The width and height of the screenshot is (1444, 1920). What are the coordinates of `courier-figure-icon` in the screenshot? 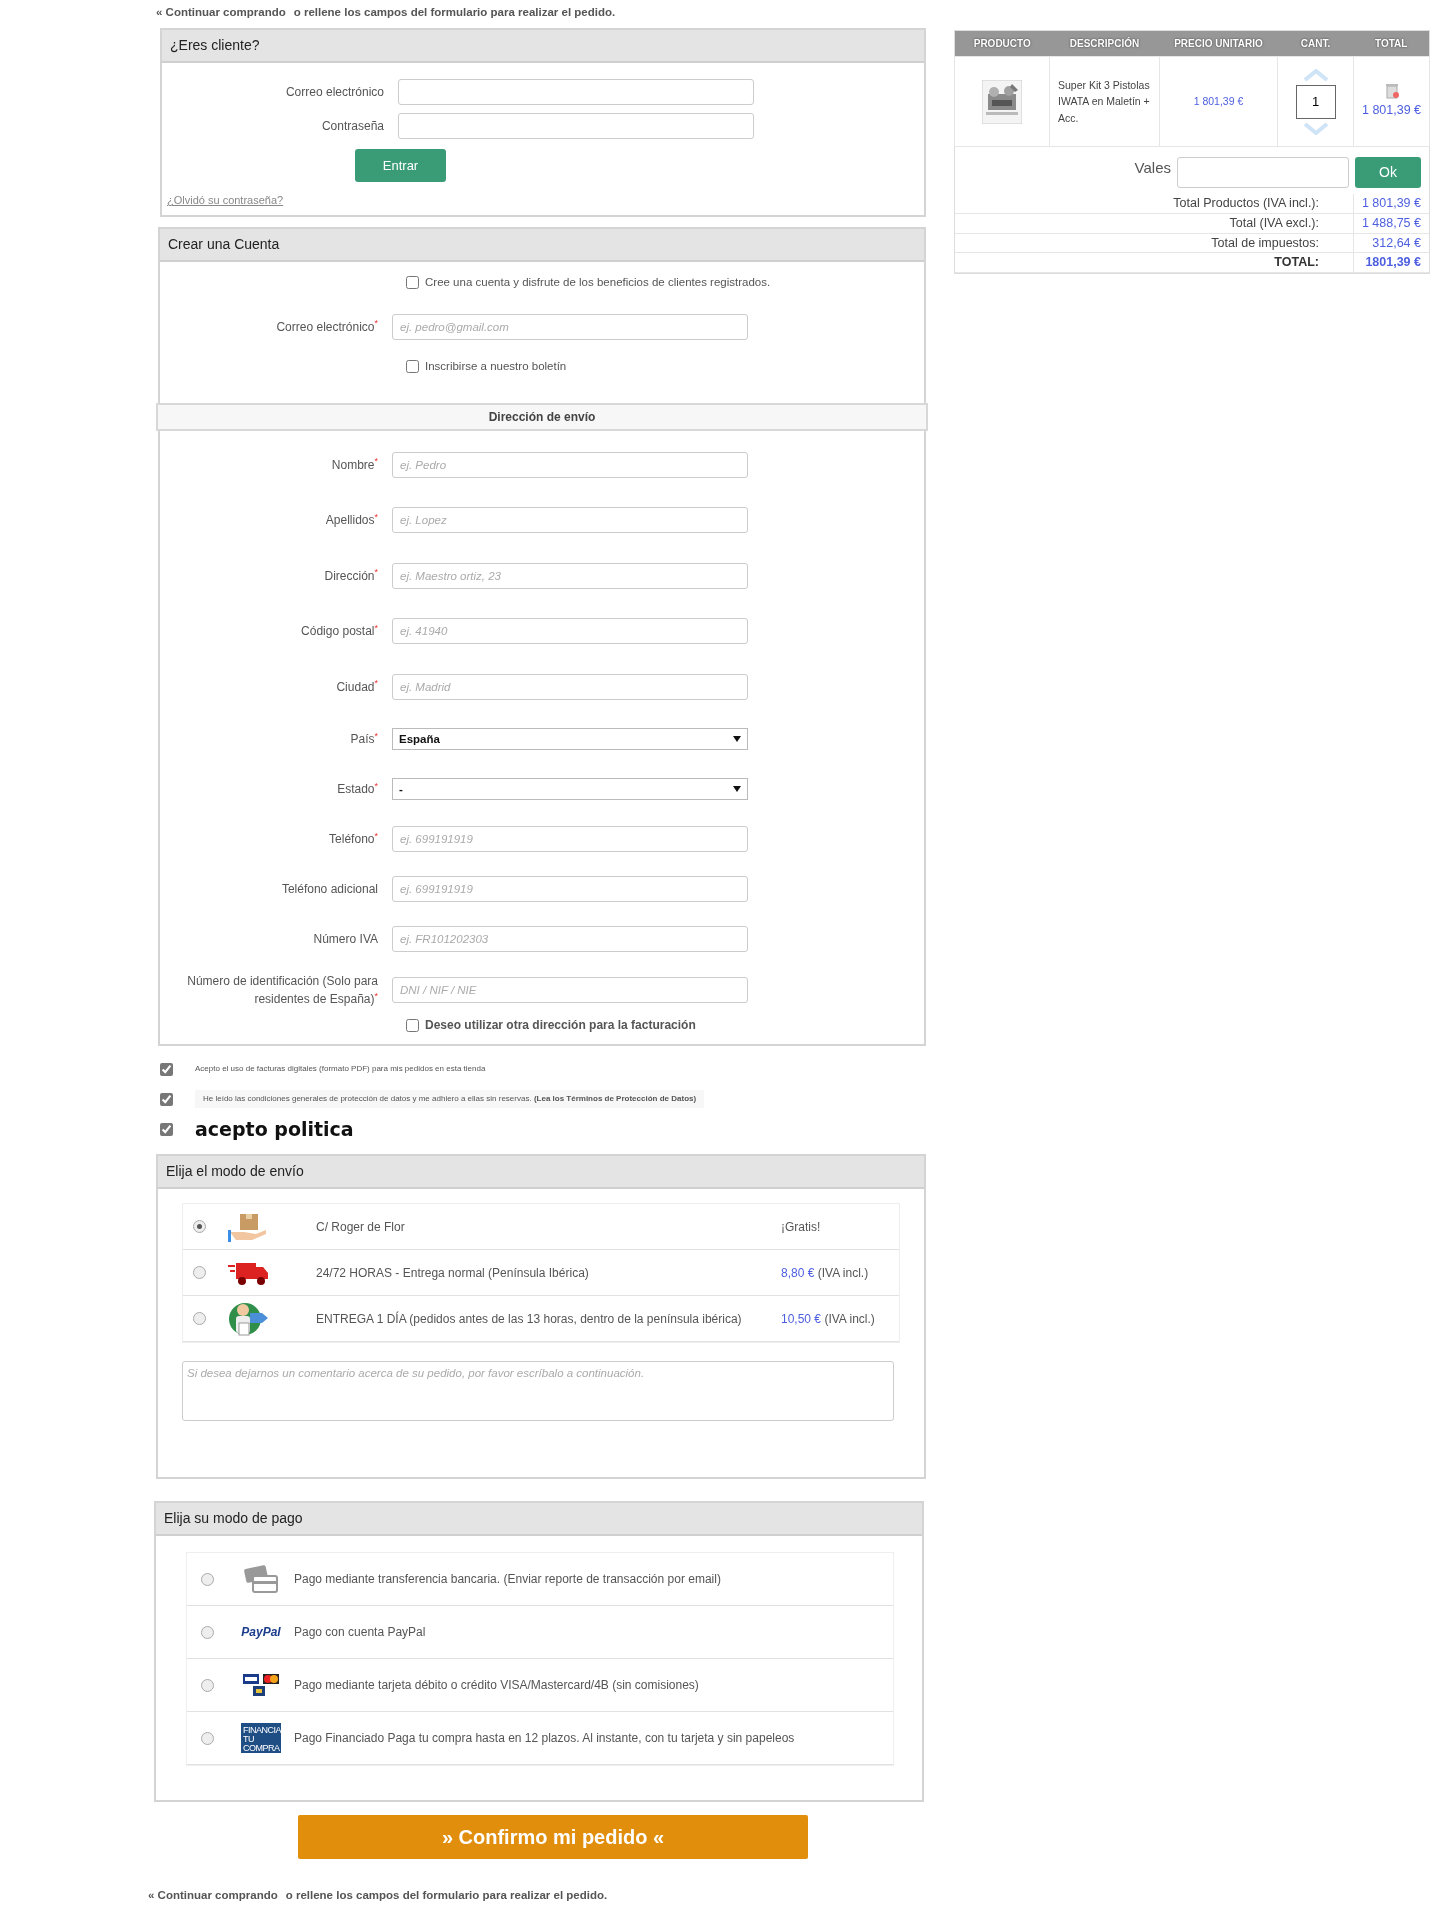 It's located at (248, 1318).